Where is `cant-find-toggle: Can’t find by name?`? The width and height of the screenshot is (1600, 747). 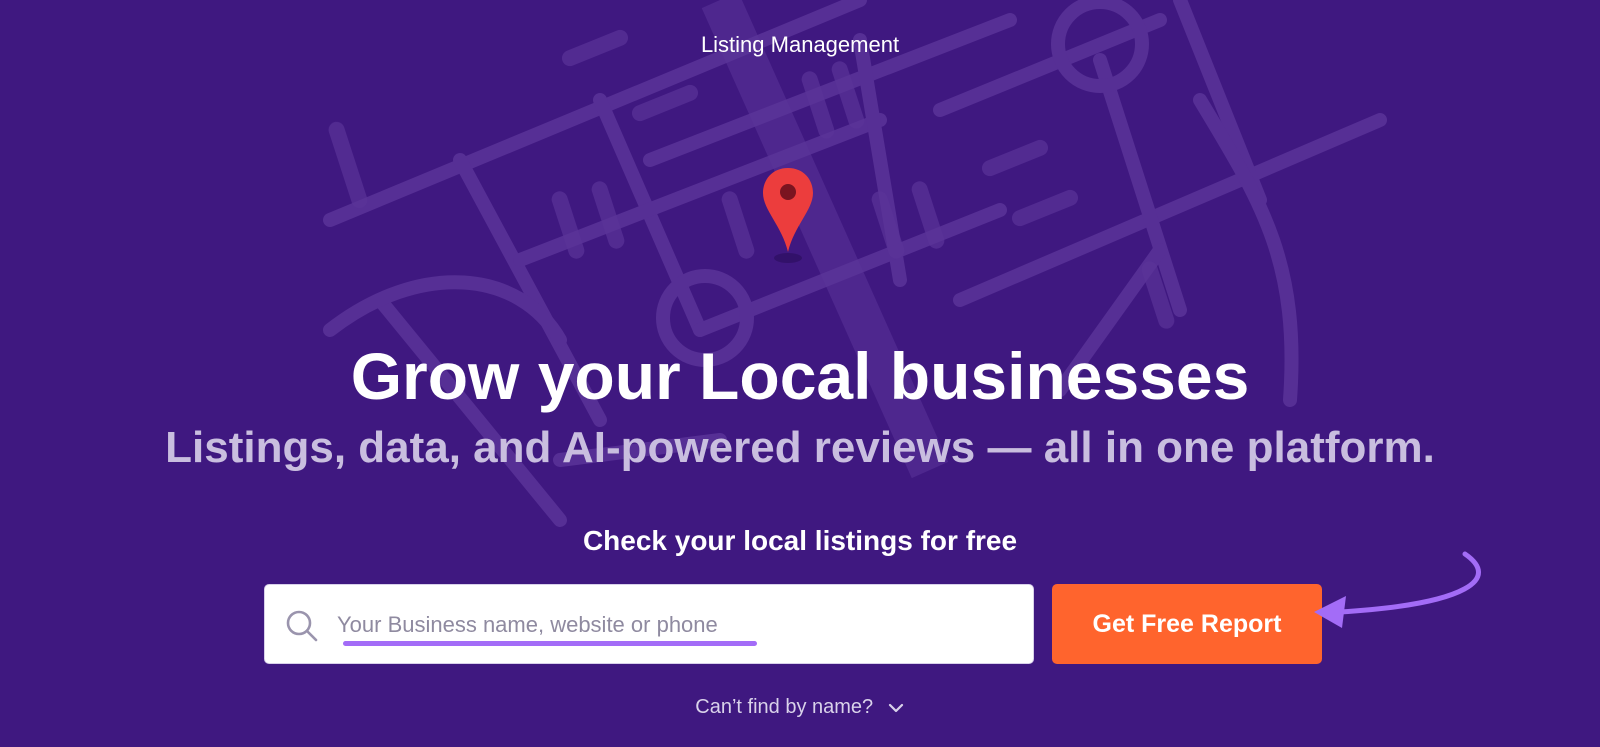
cant-find-toggle: Can’t find by name? is located at coordinates (800, 707).